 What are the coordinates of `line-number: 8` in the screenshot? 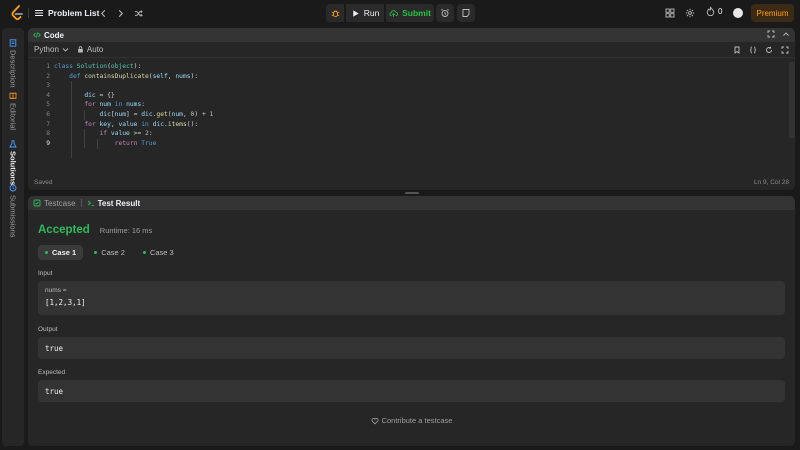 It's located at (48, 134).